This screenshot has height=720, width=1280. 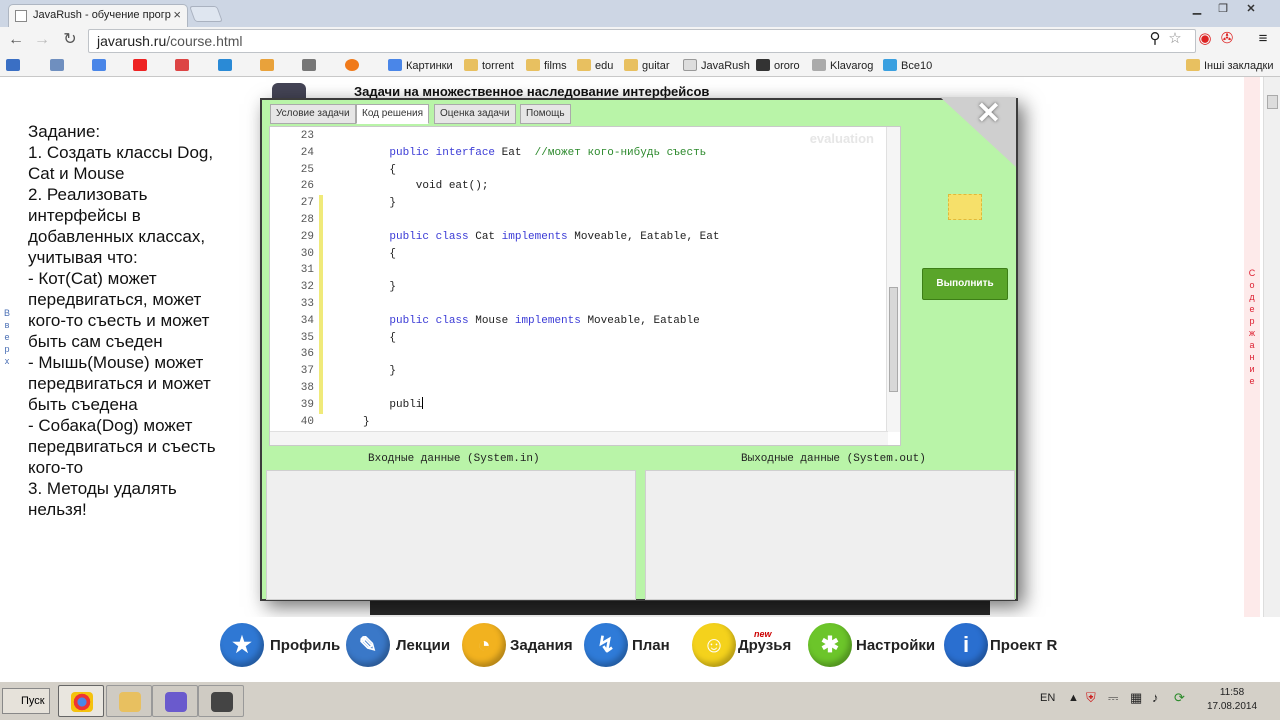 I want to click on tray-network-icon: ▦, so click(x=1136, y=698).